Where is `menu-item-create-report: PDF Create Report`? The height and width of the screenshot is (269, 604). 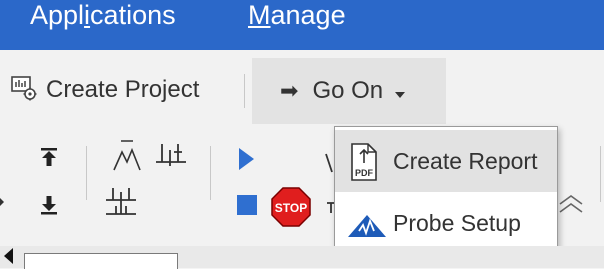
menu-item-create-report: PDF Create Report is located at coordinates (446, 161).